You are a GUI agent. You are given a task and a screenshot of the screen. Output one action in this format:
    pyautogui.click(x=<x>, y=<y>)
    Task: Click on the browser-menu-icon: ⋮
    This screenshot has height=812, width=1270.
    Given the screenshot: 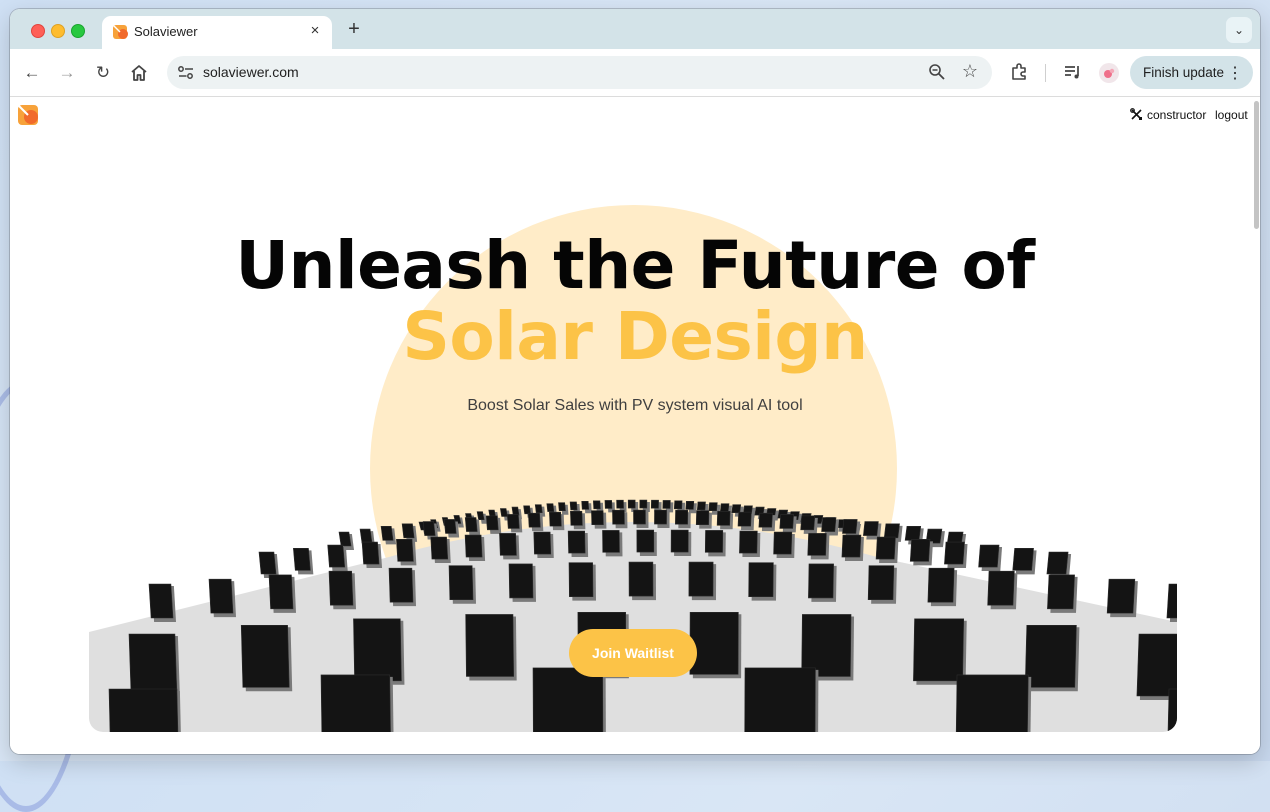 What is the action you would take?
    pyautogui.click(x=1235, y=73)
    